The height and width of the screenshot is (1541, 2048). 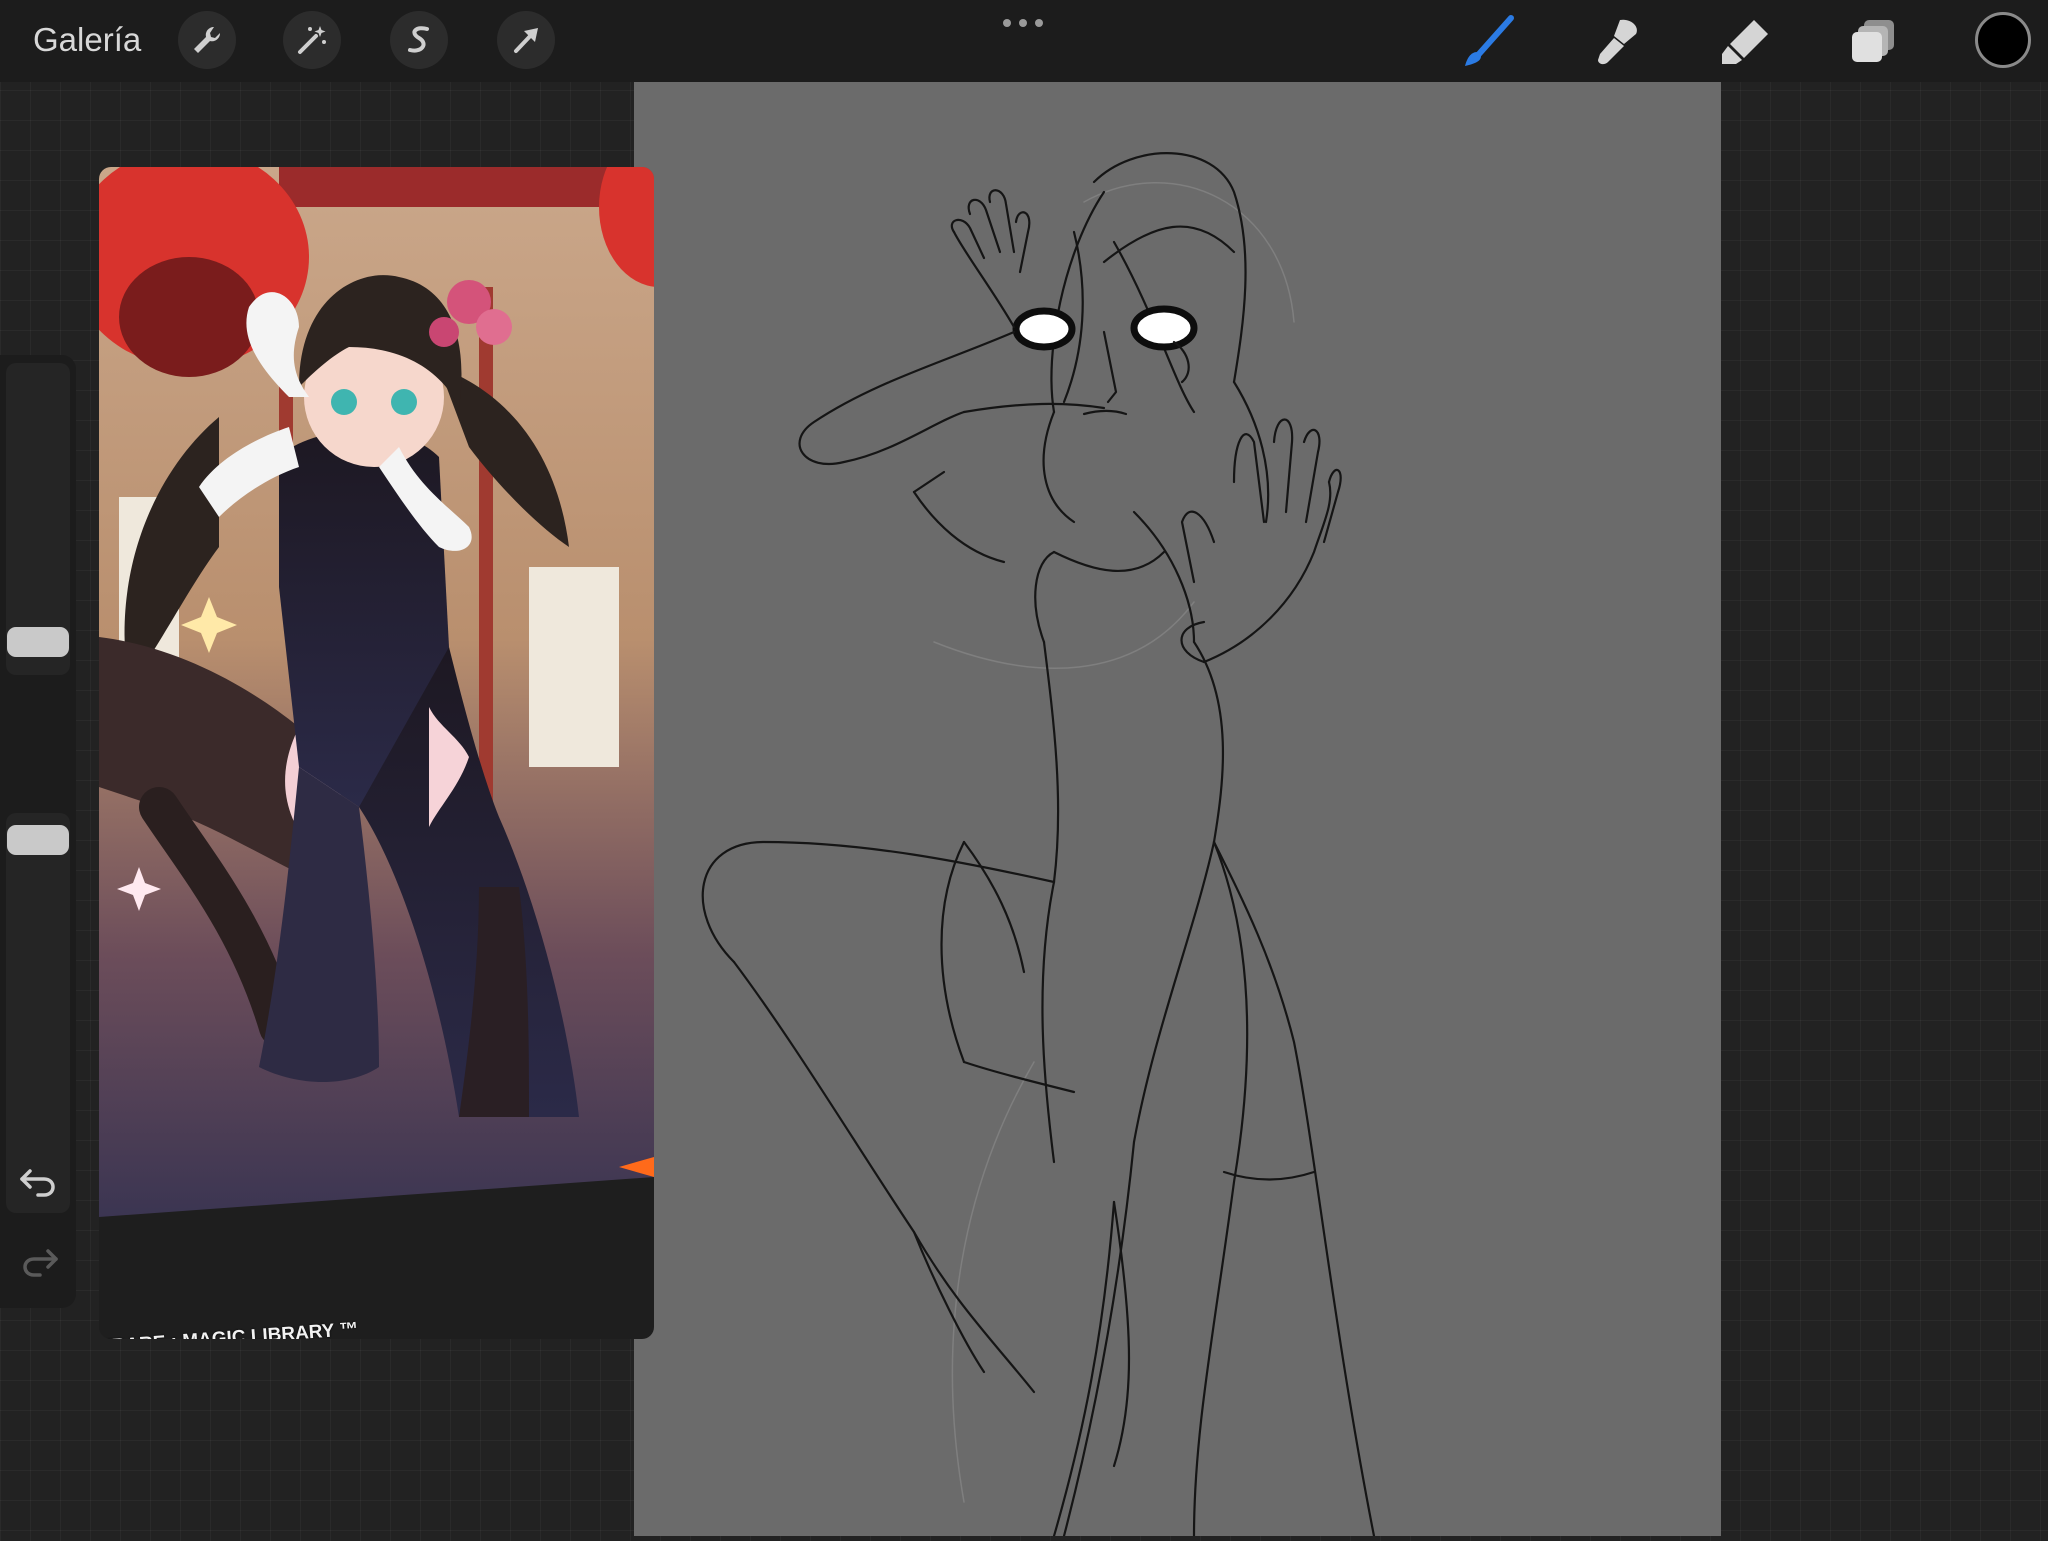 What do you see at coordinates (39, 1261) in the screenshot?
I see `redo-arrow-icon` at bounding box center [39, 1261].